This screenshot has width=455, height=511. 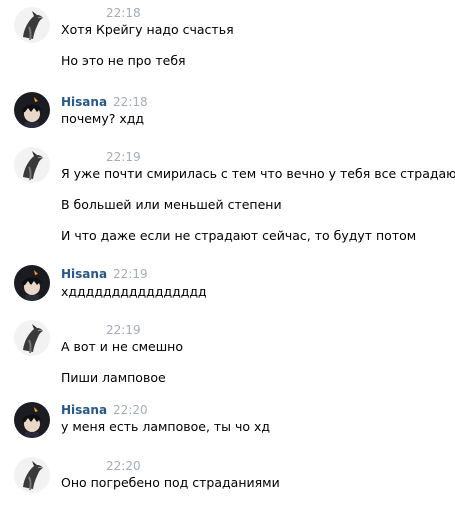 I want to click on message-text: Оно погребено под страданиями, so click(x=170, y=482).